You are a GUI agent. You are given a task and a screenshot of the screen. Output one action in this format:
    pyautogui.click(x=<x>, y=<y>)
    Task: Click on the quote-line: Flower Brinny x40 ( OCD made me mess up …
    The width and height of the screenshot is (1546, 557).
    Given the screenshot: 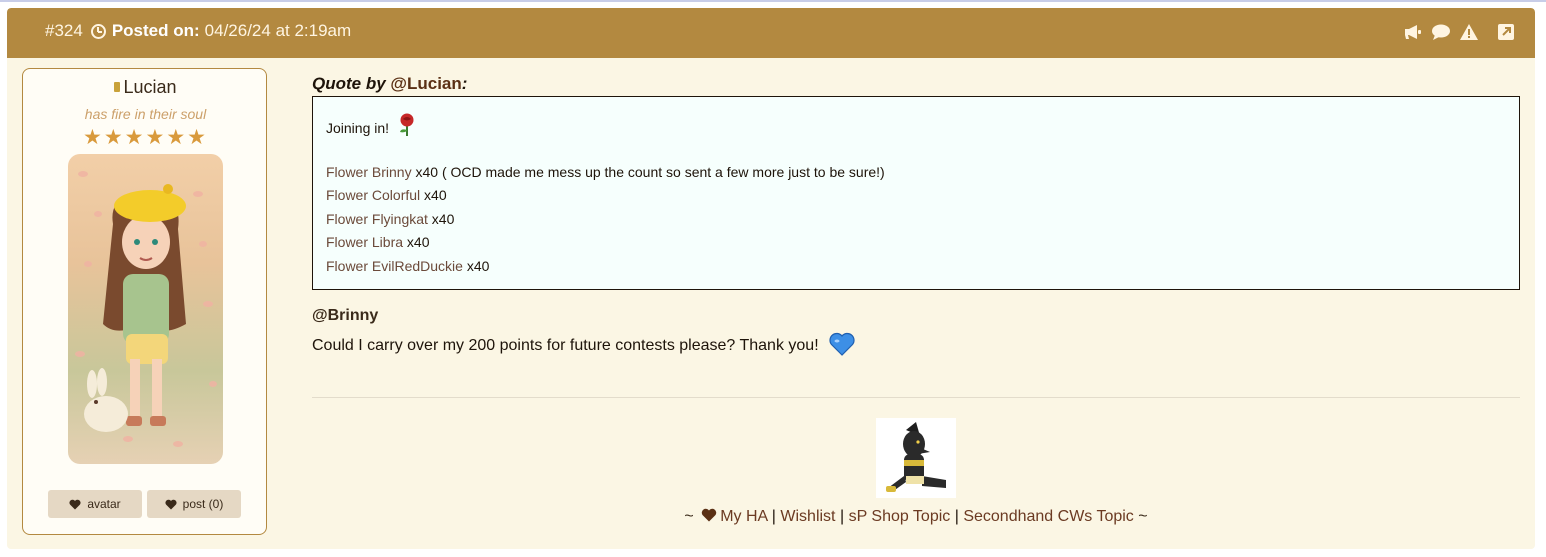 What is the action you would take?
    pyautogui.click(x=605, y=172)
    